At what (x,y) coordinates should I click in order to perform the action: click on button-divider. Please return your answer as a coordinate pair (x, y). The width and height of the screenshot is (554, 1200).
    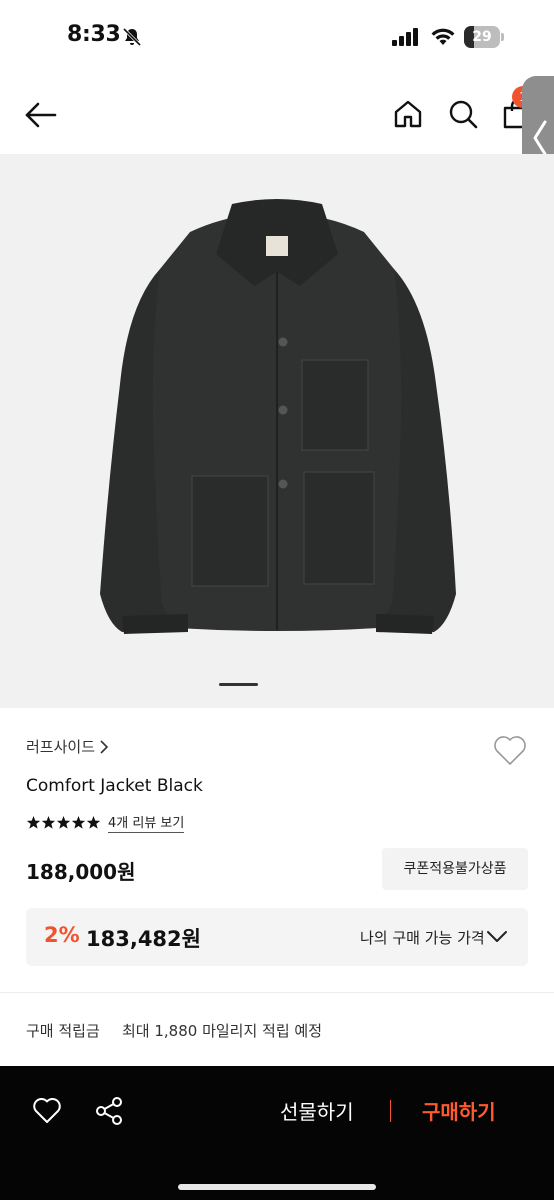
    Looking at the image, I should click on (390, 1111).